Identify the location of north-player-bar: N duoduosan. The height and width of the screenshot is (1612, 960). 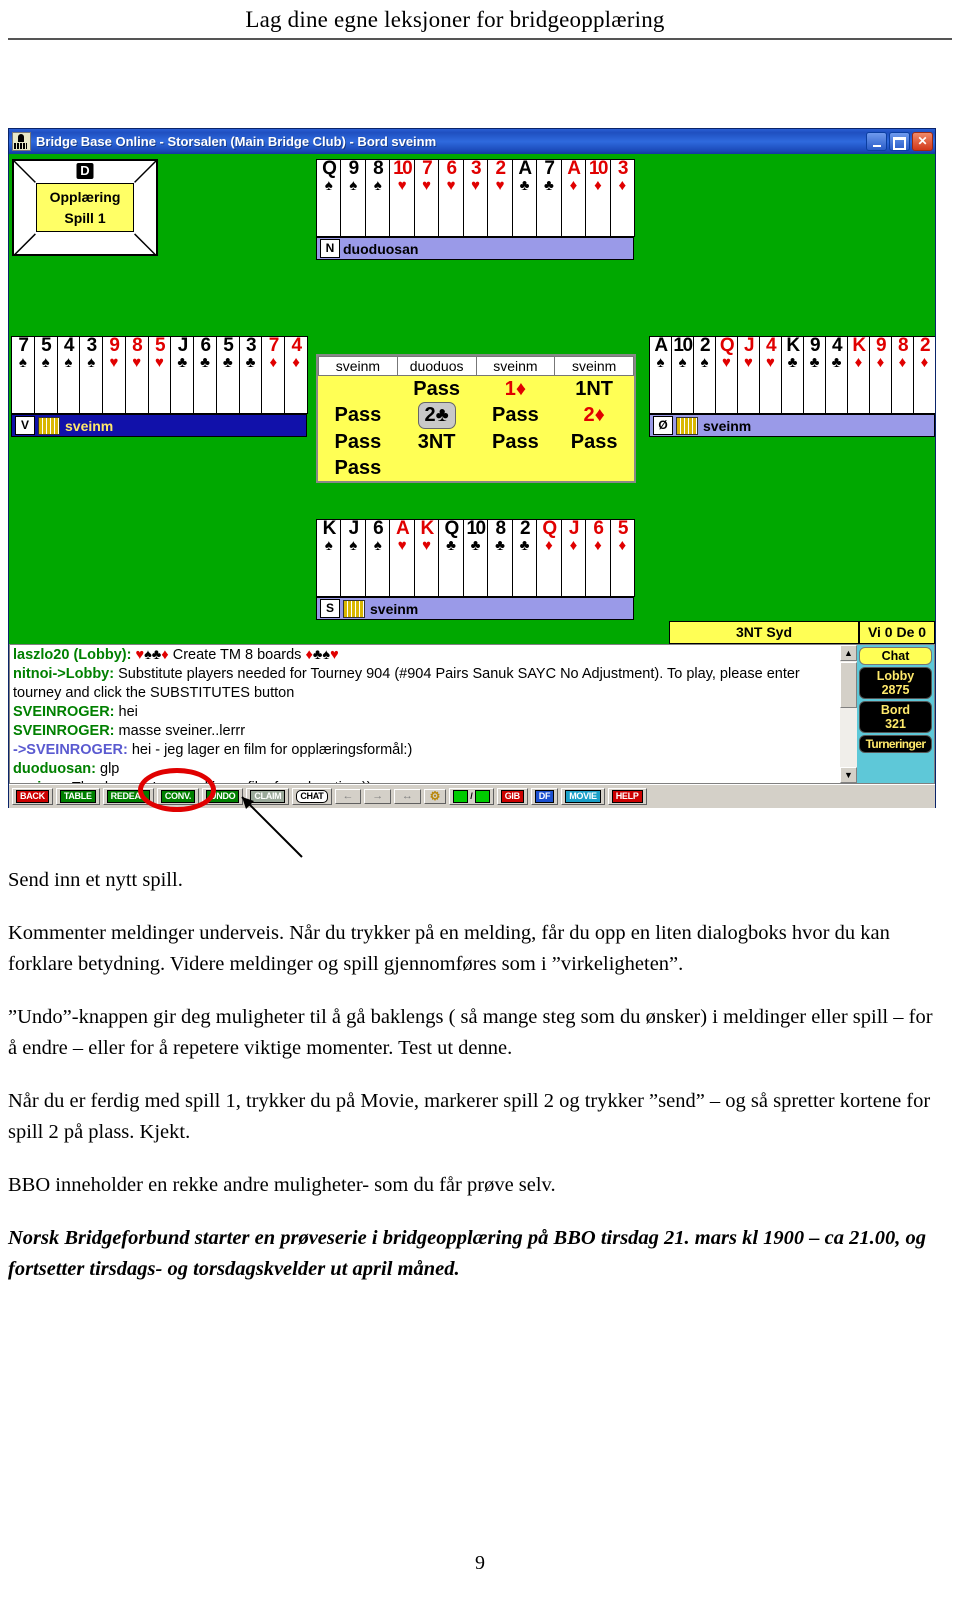
(475, 248).